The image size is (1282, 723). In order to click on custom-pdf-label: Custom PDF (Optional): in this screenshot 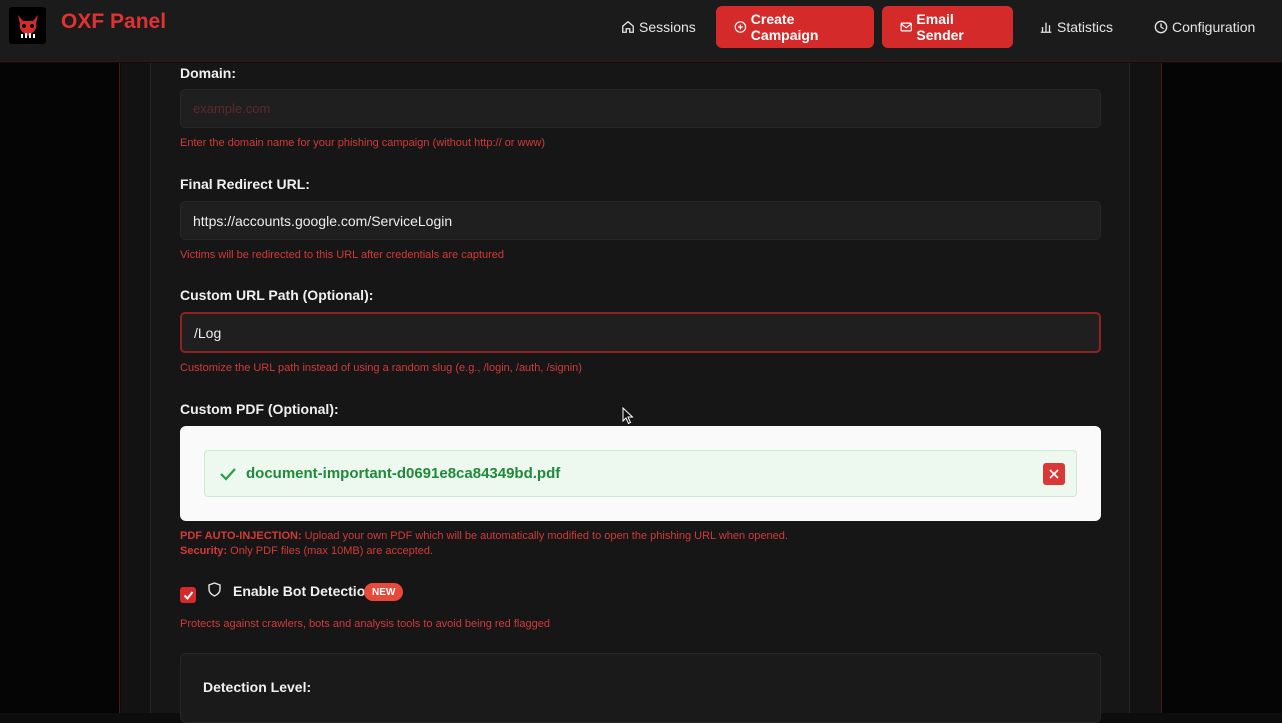, I will do `click(259, 409)`.